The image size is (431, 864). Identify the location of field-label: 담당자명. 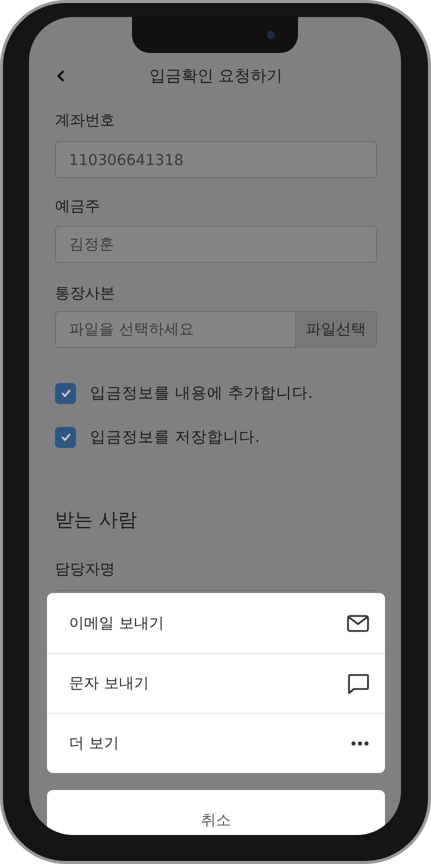
(85, 569).